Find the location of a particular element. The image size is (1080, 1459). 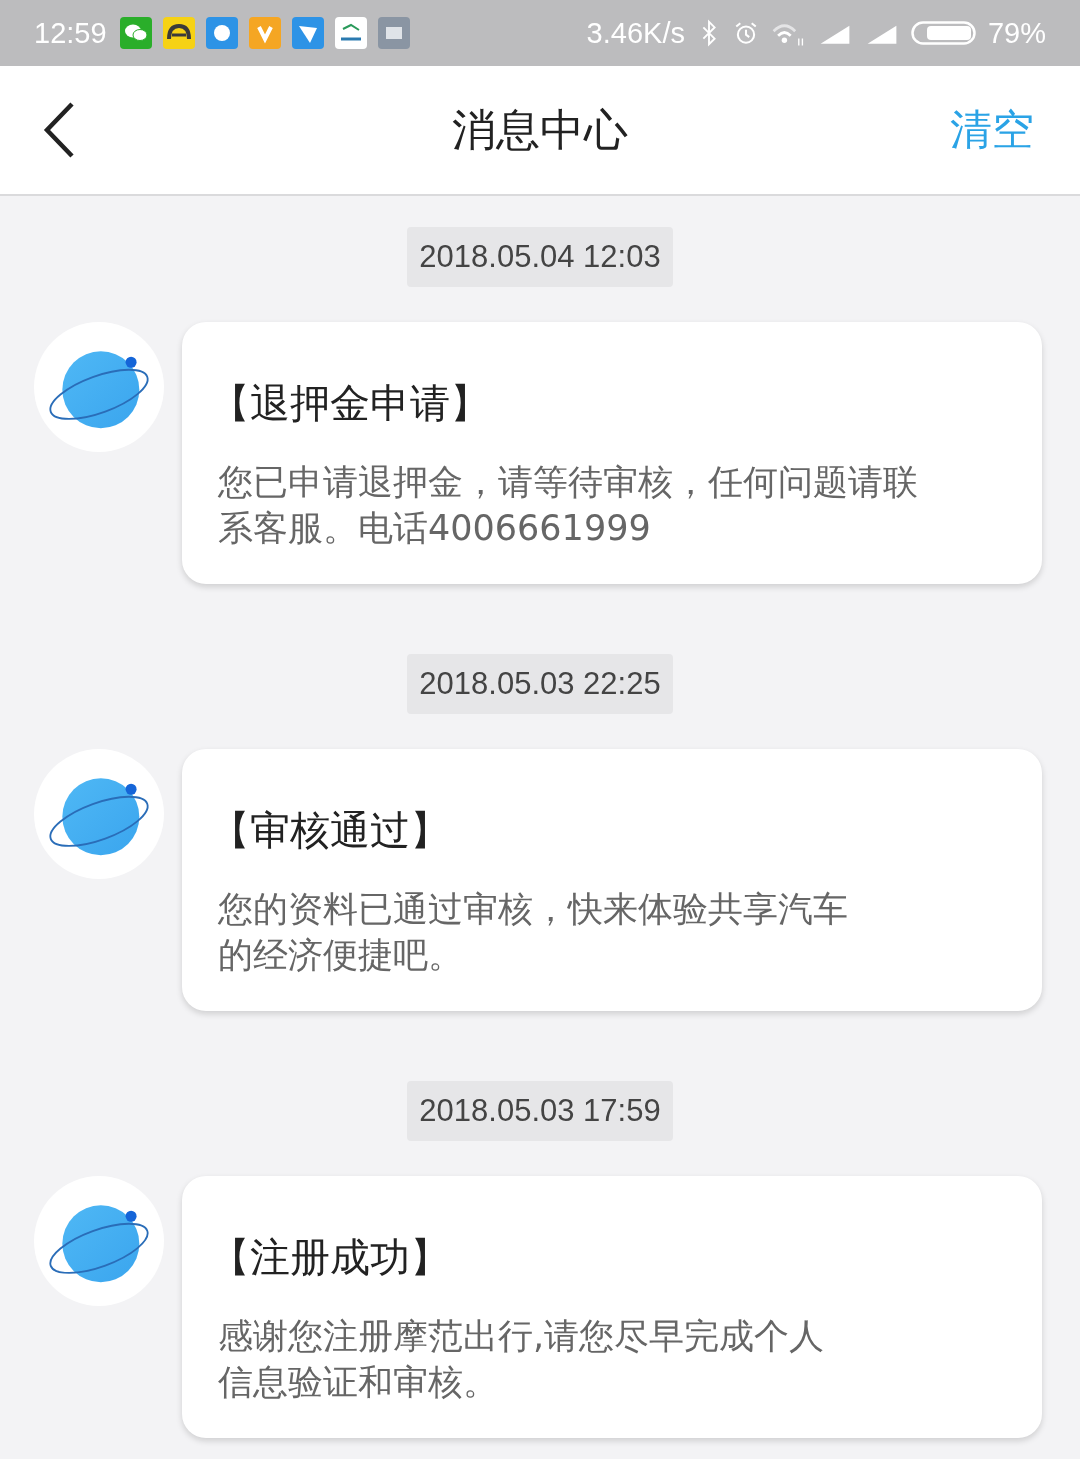

page-title: 消息中心 is located at coordinates (540, 129).